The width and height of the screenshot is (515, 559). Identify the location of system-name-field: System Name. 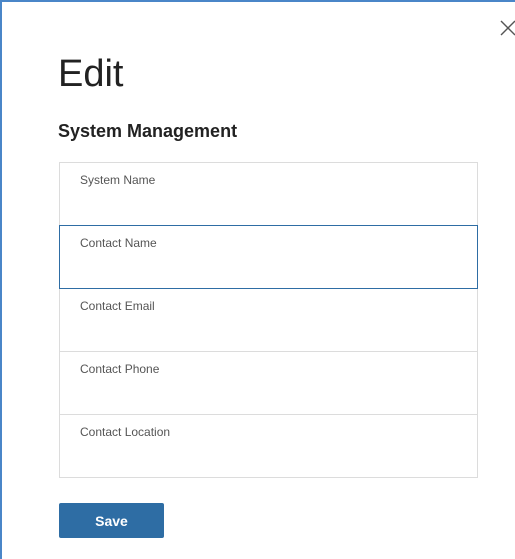
(268, 194).